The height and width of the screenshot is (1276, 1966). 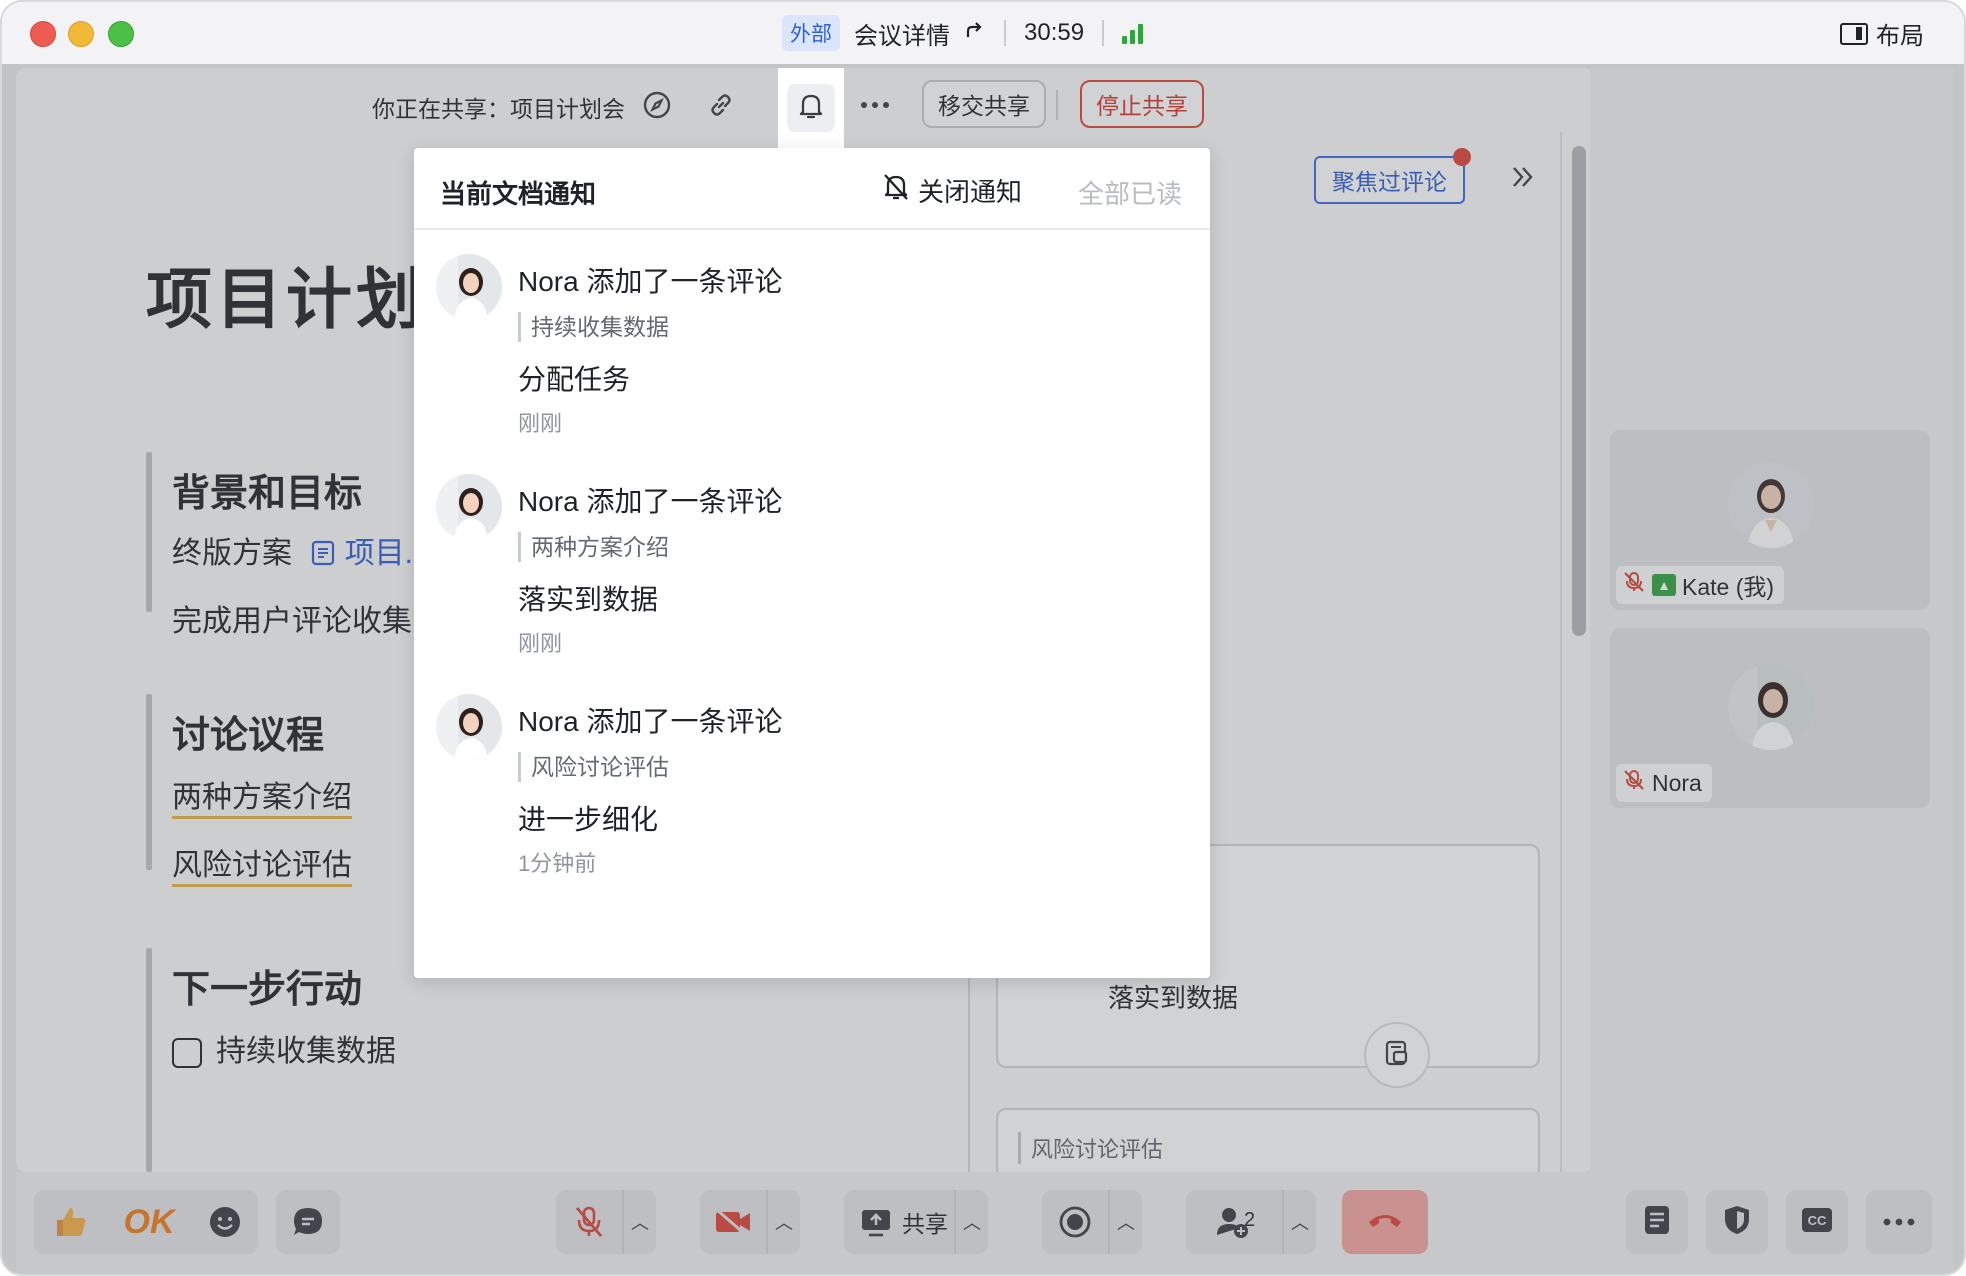 I want to click on leave-meeting-button, so click(x=1385, y=1222).